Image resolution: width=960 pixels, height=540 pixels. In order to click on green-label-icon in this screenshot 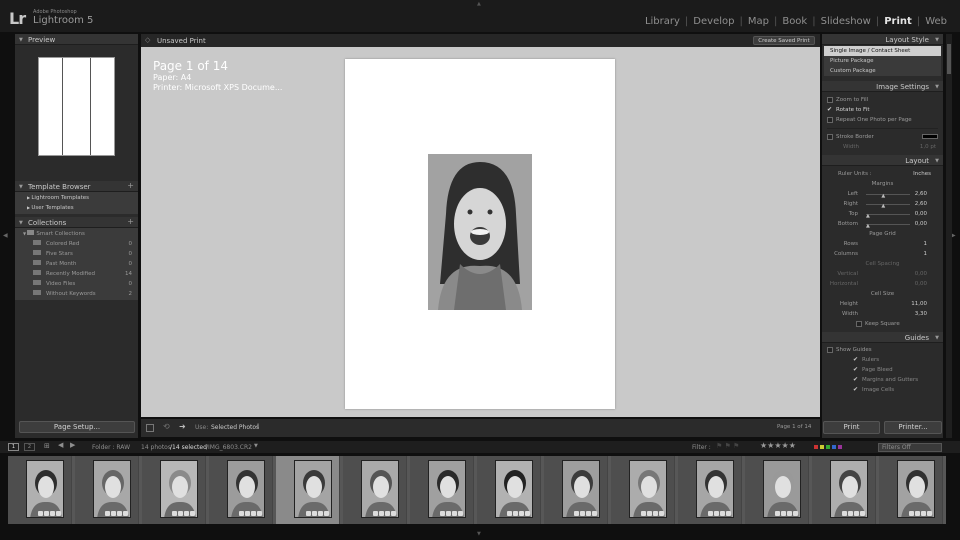, I will do `click(828, 447)`.